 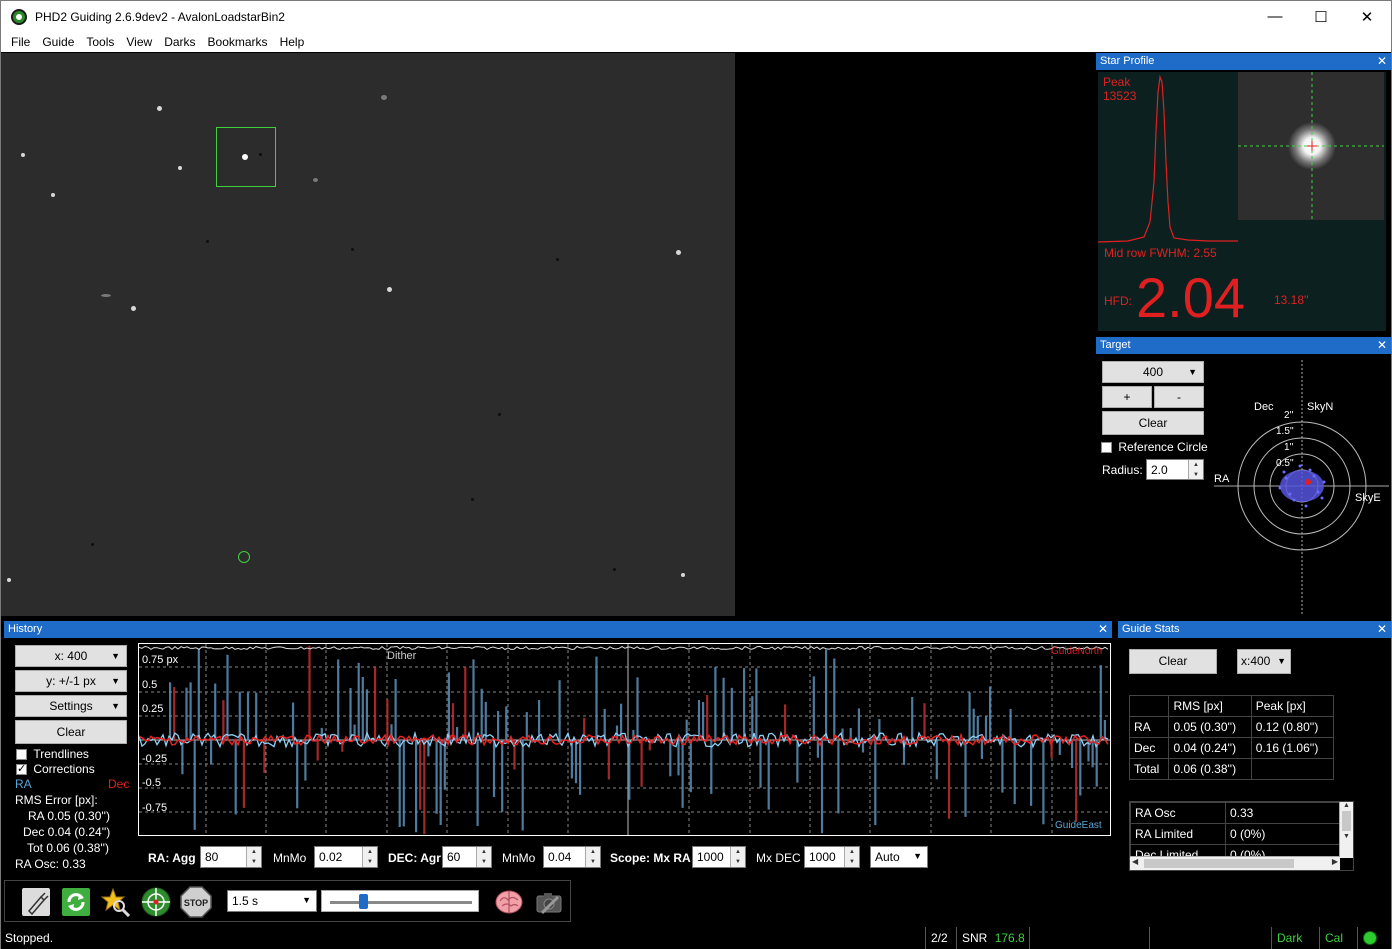 What do you see at coordinates (116, 902) in the screenshot?
I see `auto-select-star-button` at bounding box center [116, 902].